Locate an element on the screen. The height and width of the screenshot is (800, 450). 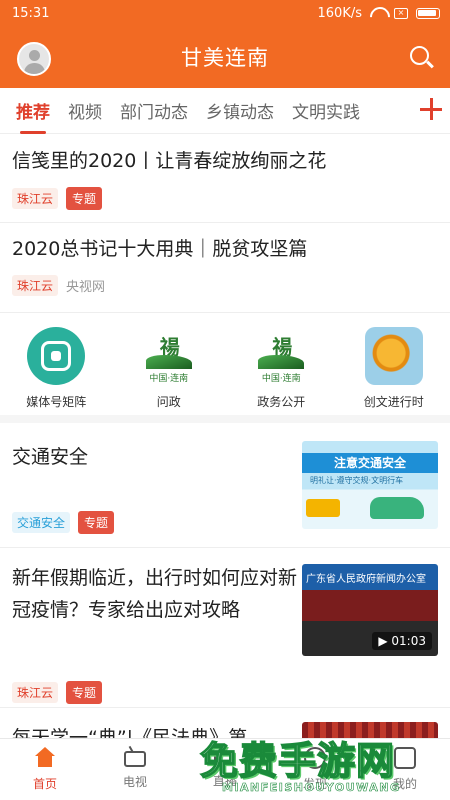
car-illustration is located at coordinates (397, 508).